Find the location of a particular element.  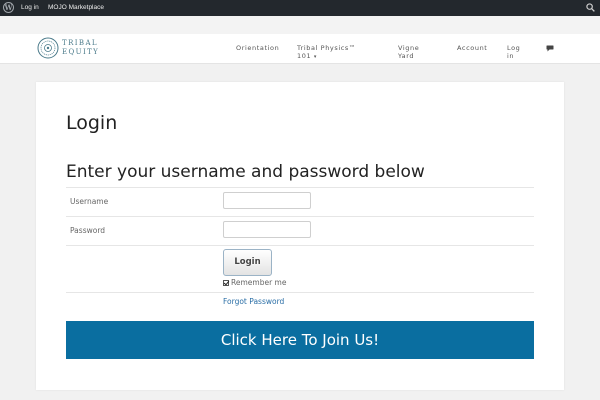

mojo-marketplace-link: MOJO Marketplace is located at coordinates (76, 7).